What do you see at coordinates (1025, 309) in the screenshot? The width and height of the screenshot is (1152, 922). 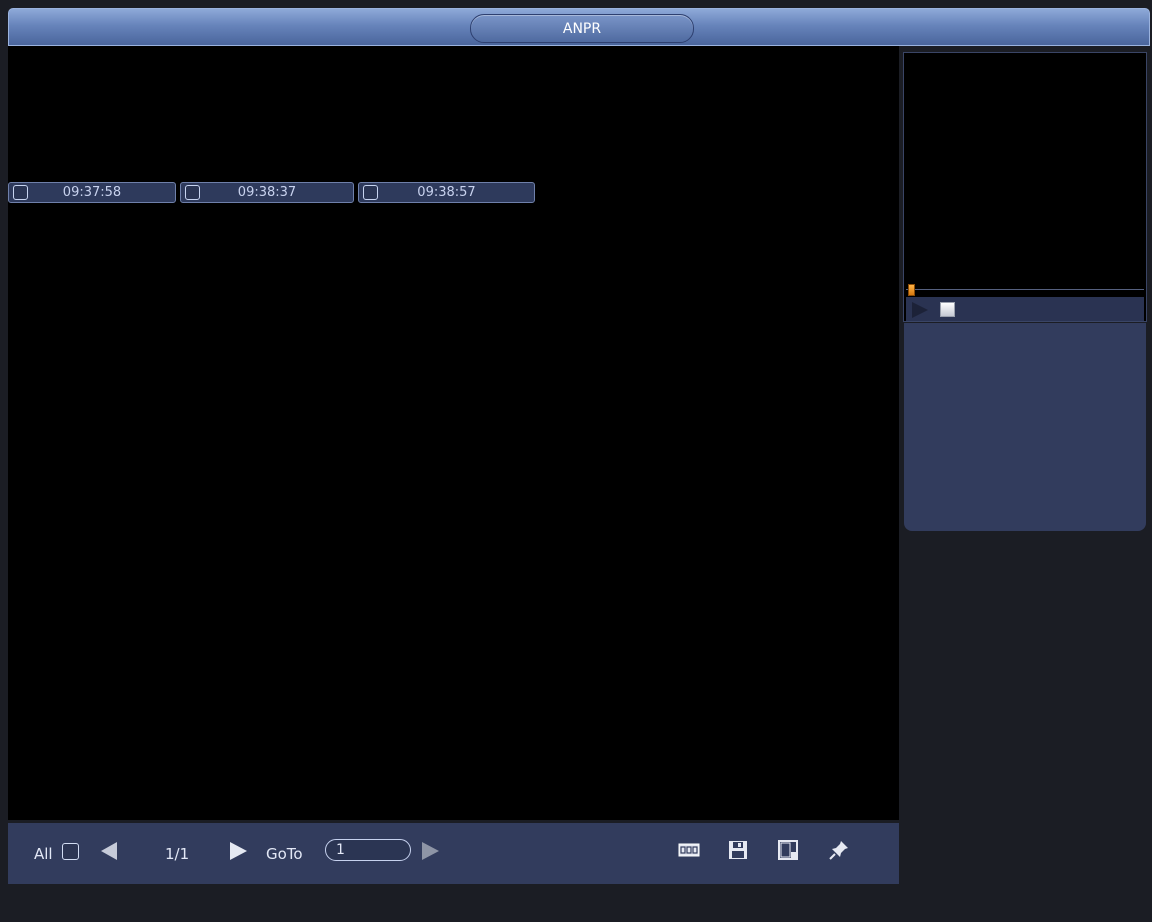 I see `playback-controls` at bounding box center [1025, 309].